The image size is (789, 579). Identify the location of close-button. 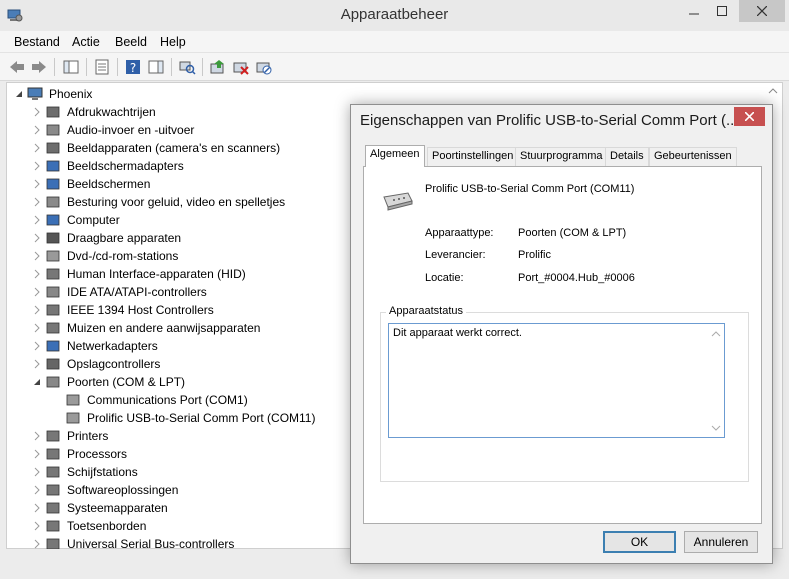
(762, 11).